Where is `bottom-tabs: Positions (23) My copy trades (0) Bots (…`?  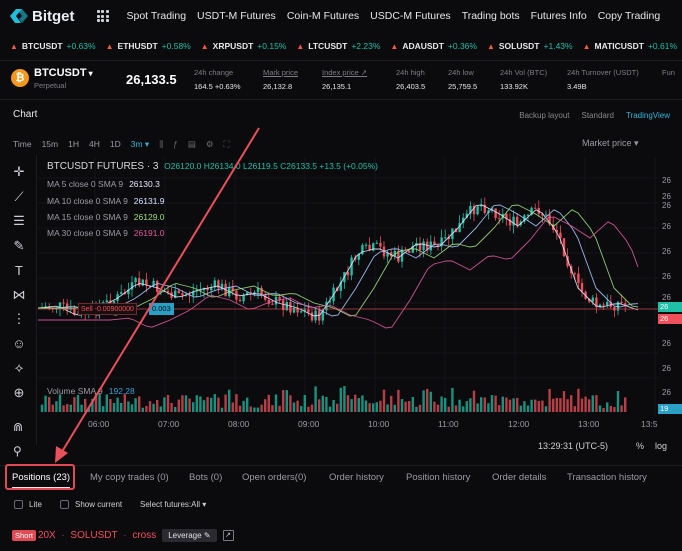 bottom-tabs: Positions (23) My copy trades (0) Bots (… is located at coordinates (341, 477).